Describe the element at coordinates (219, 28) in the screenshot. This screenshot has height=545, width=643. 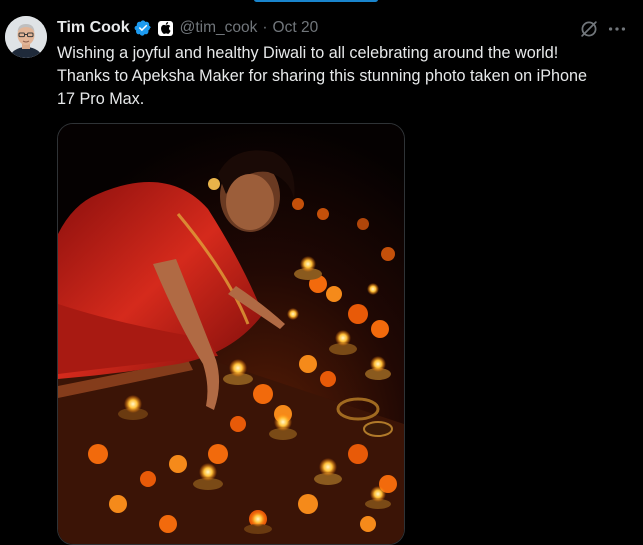
I see `author-handle: @tim_cook` at that location.